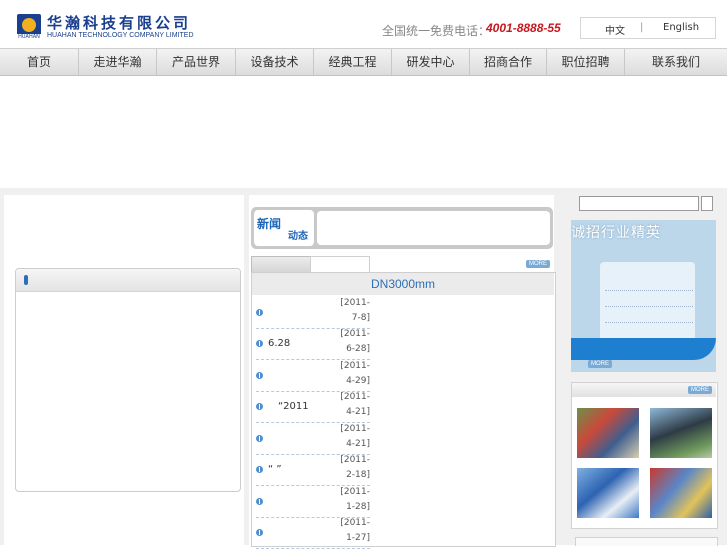 This screenshot has width=727, height=549. I want to click on news-ticker-box, so click(433, 228).